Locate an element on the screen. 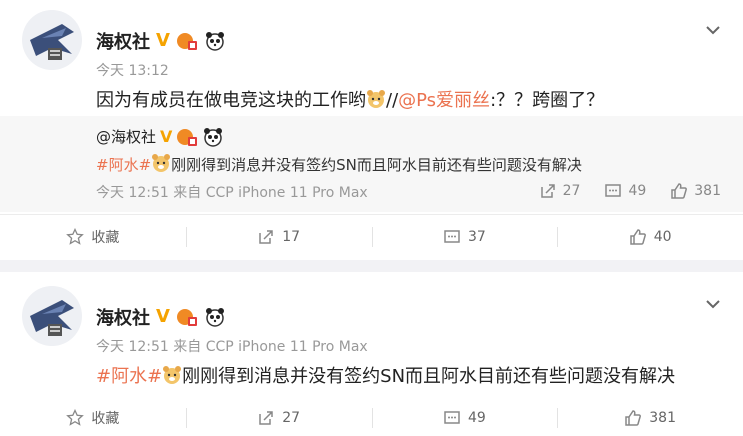 This screenshot has width=743, height=436. post-text-body: 刚刚得到消息并没有签约SN而且阿水目前还有些问题没有解决 is located at coordinates (429, 376).